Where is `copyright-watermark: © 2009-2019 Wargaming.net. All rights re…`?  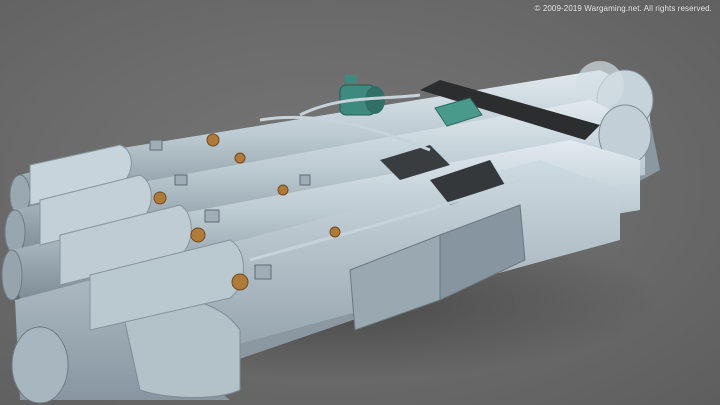
copyright-watermark: © 2009-2019 Wargaming.net. All rights re… is located at coordinates (623, 8).